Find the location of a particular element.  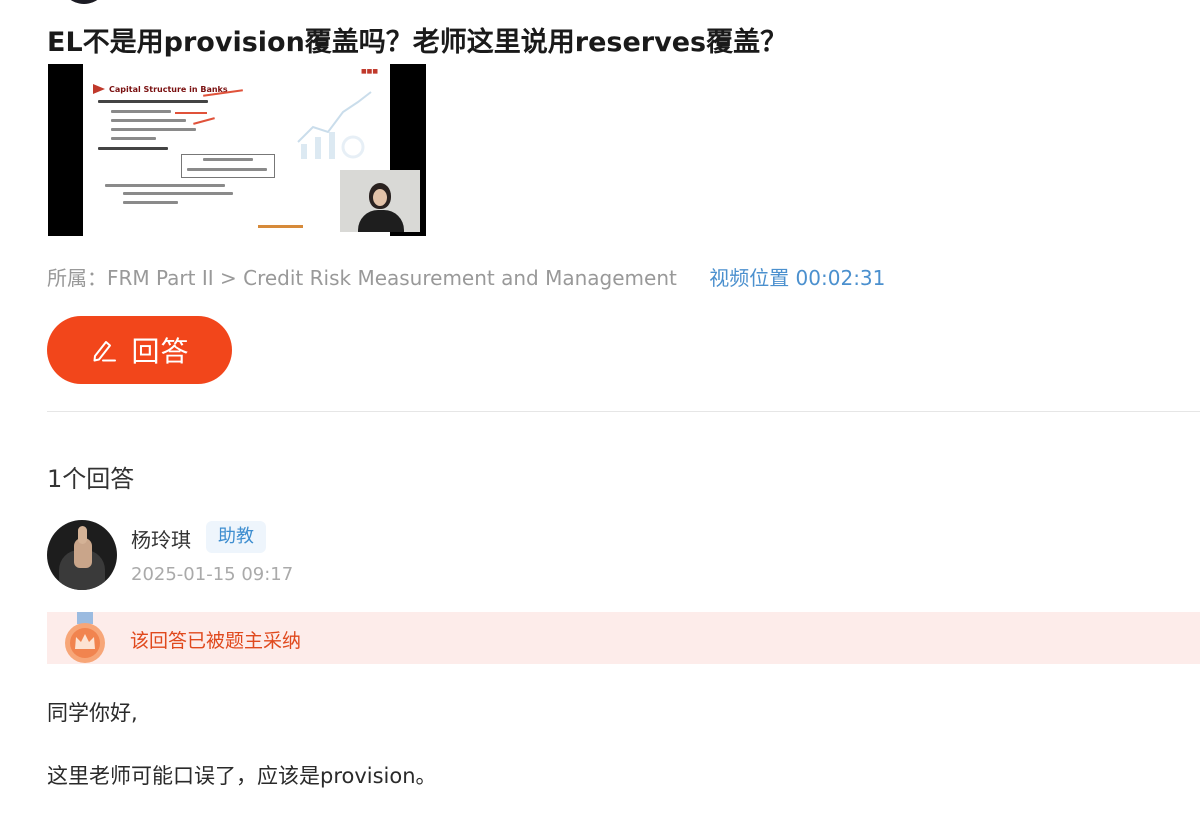

pencil-icon is located at coordinates (105, 351).